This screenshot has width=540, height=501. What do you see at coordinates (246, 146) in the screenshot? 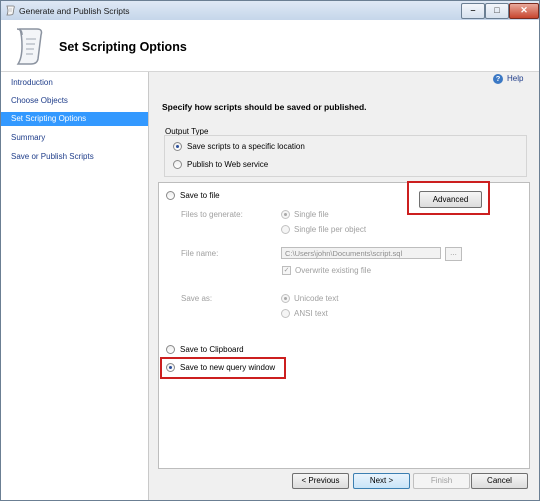
I see `save-to-location-label: Save scripts to a specific location` at bounding box center [246, 146].